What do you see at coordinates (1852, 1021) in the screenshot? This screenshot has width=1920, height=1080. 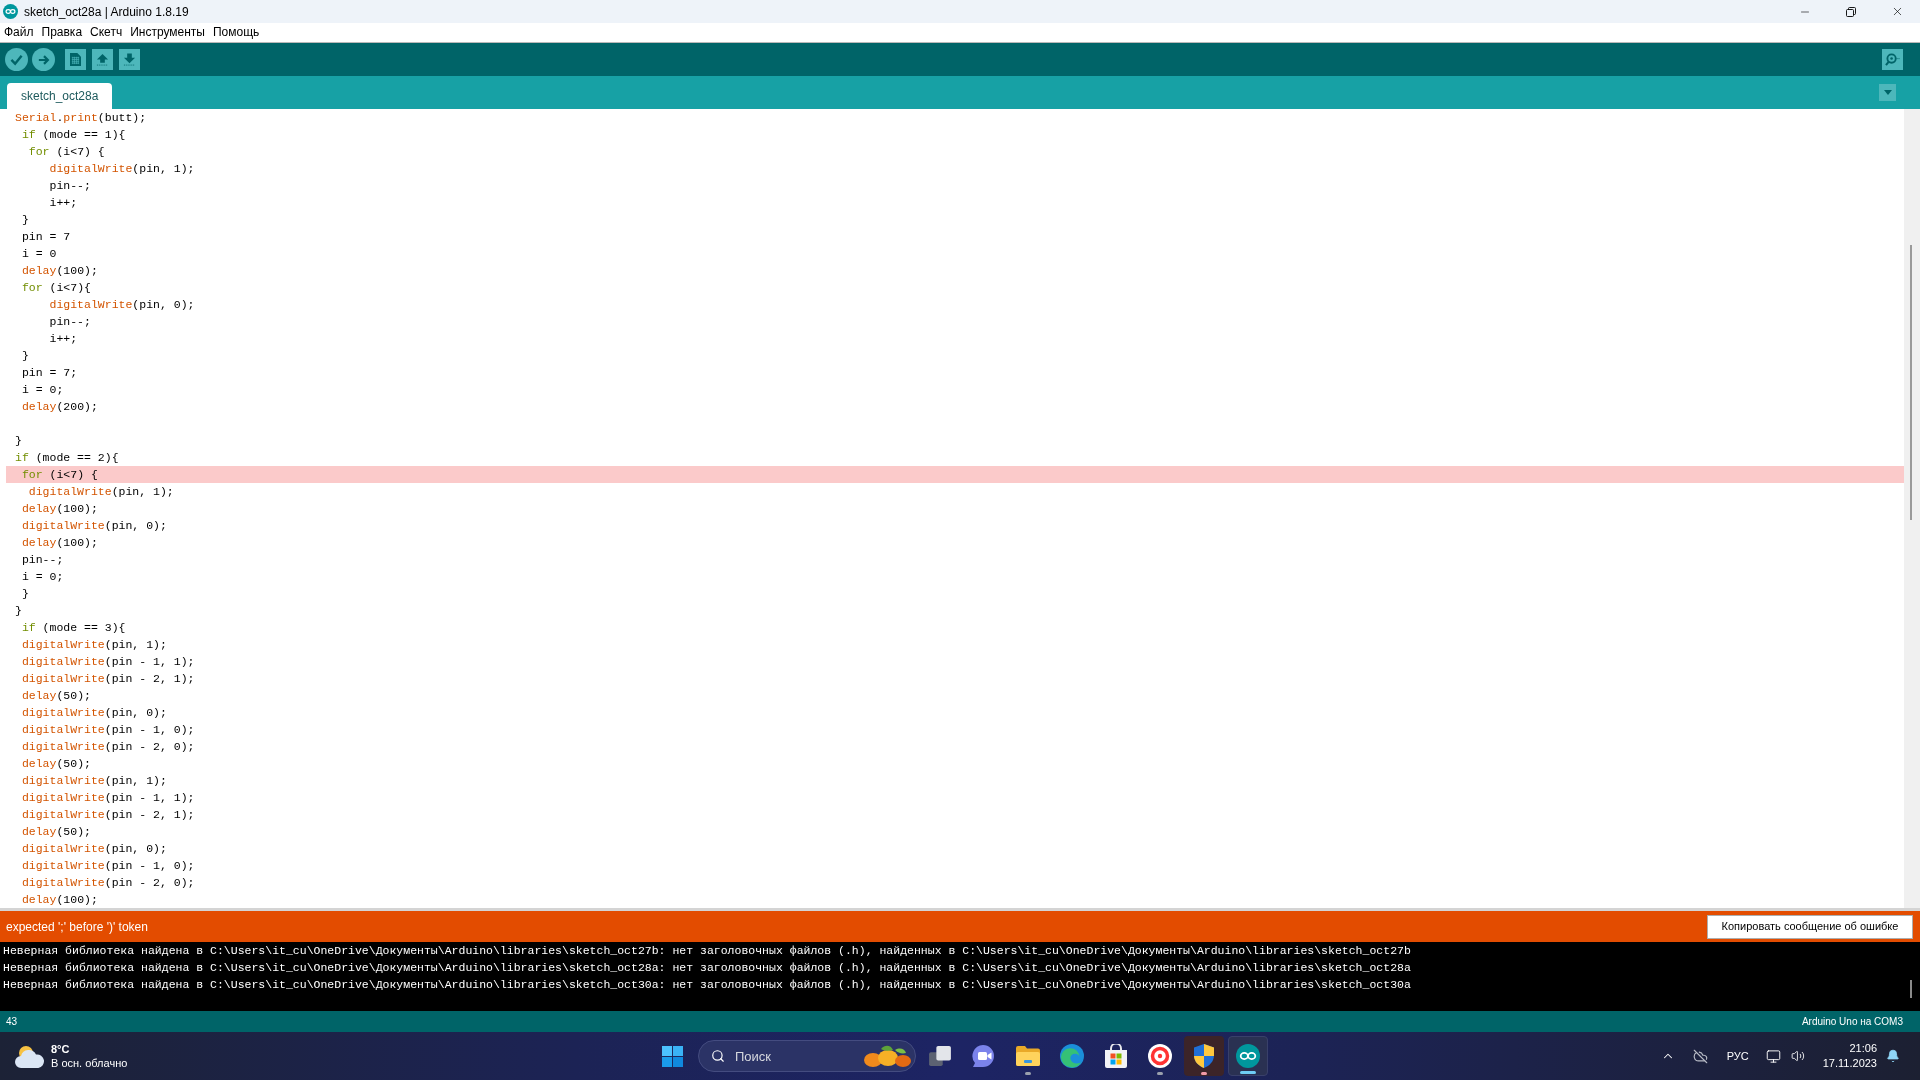 I see `board-port-label: Arduino Uno на COM3` at bounding box center [1852, 1021].